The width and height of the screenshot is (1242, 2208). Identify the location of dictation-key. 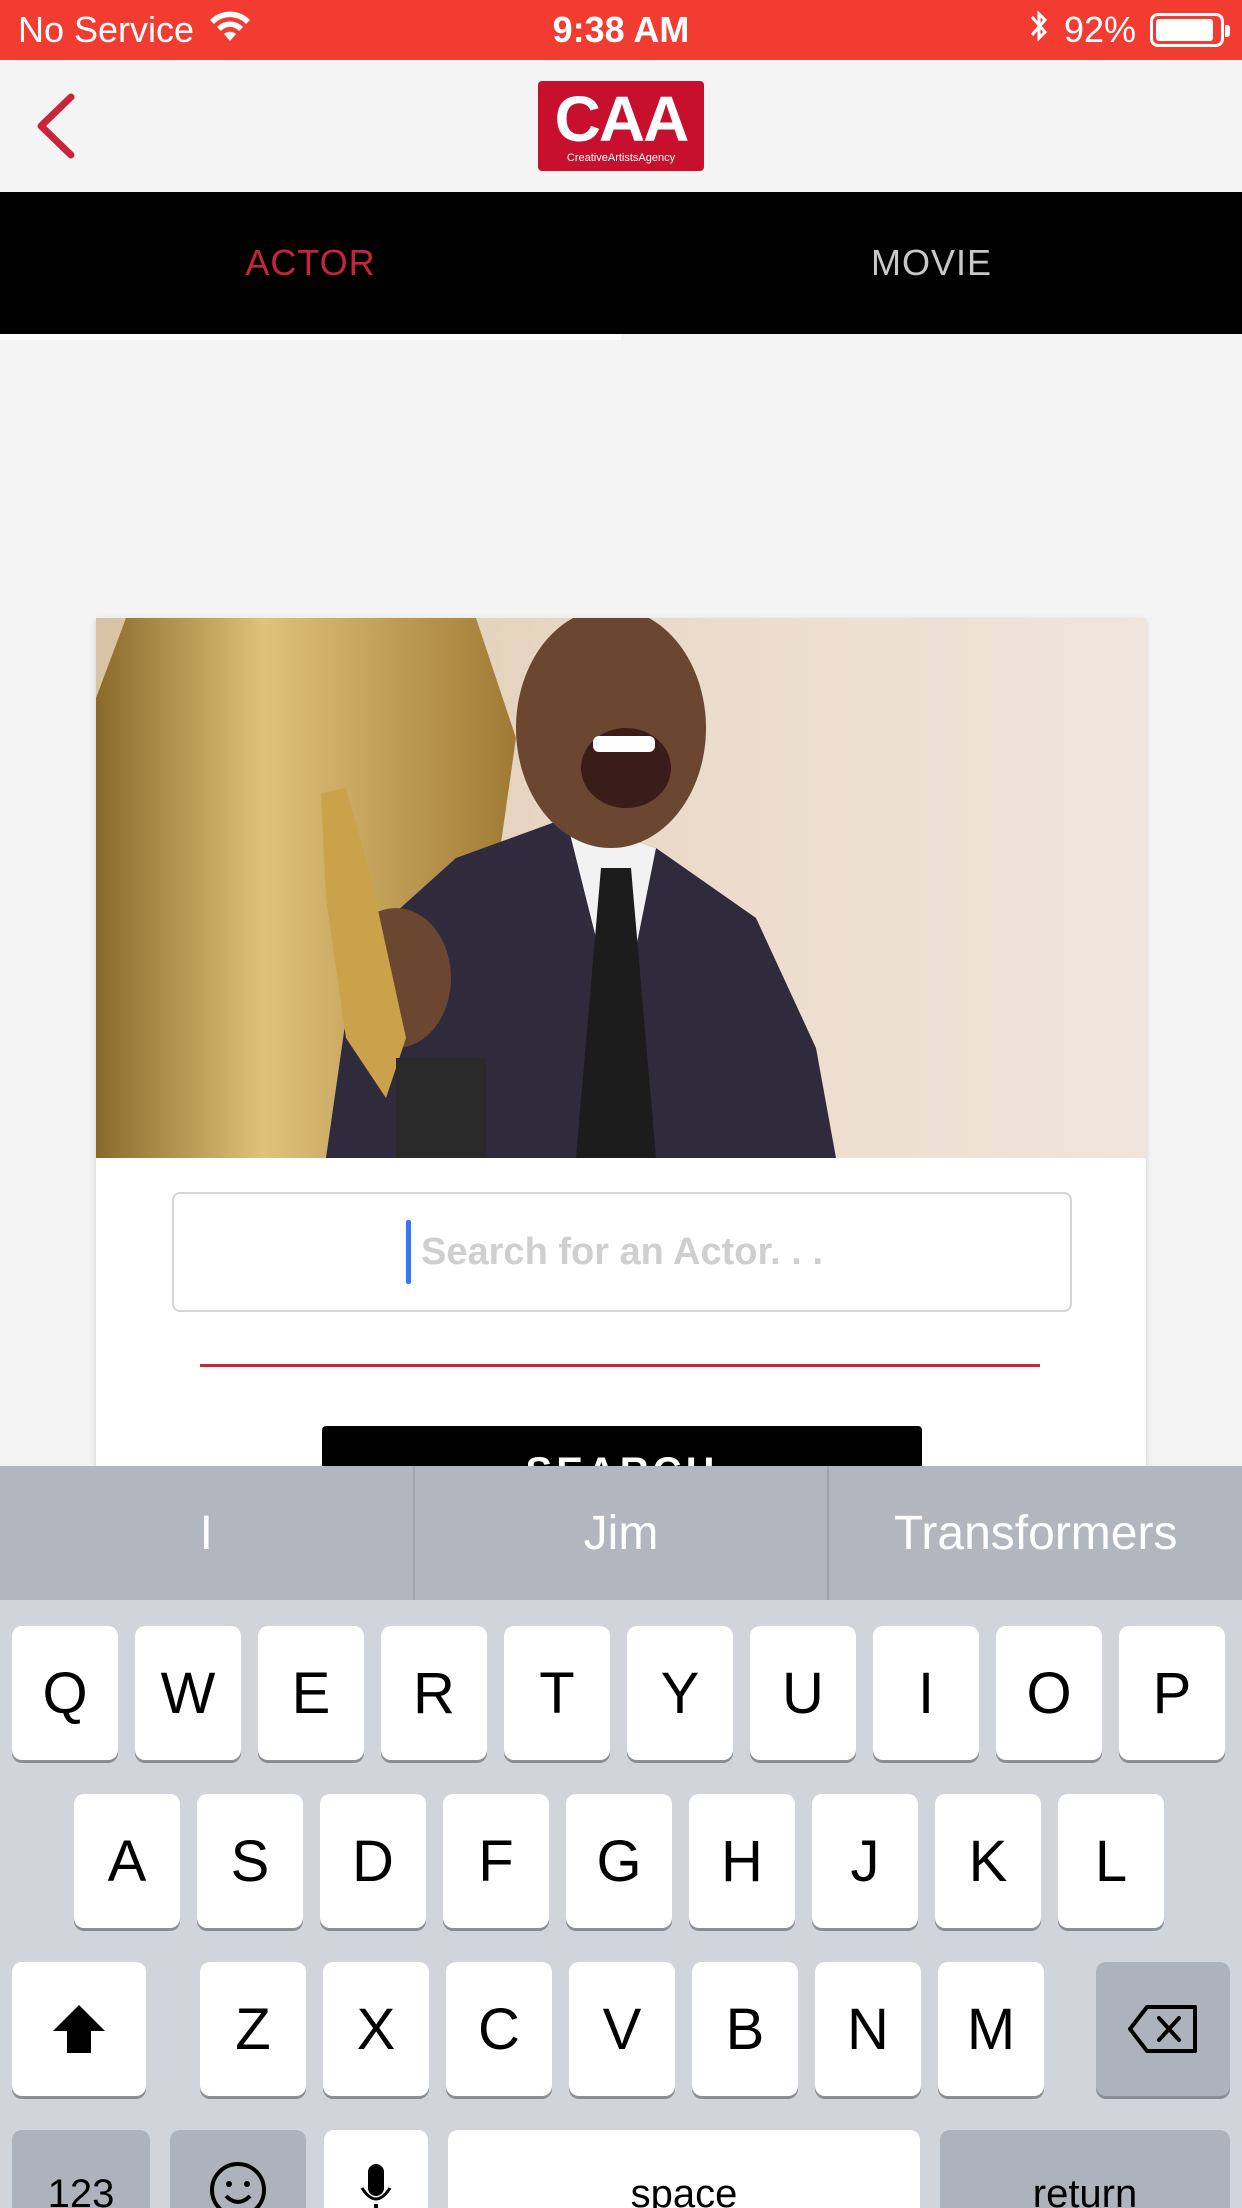
(376, 2169).